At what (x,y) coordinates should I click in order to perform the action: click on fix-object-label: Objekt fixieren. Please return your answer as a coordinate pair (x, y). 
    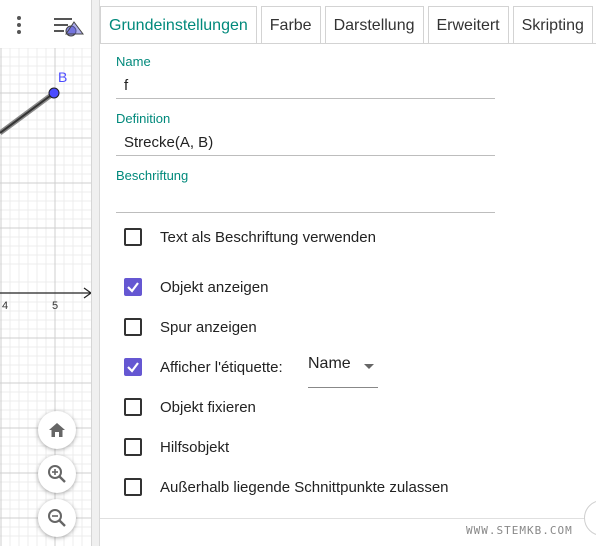
    Looking at the image, I should click on (208, 407).